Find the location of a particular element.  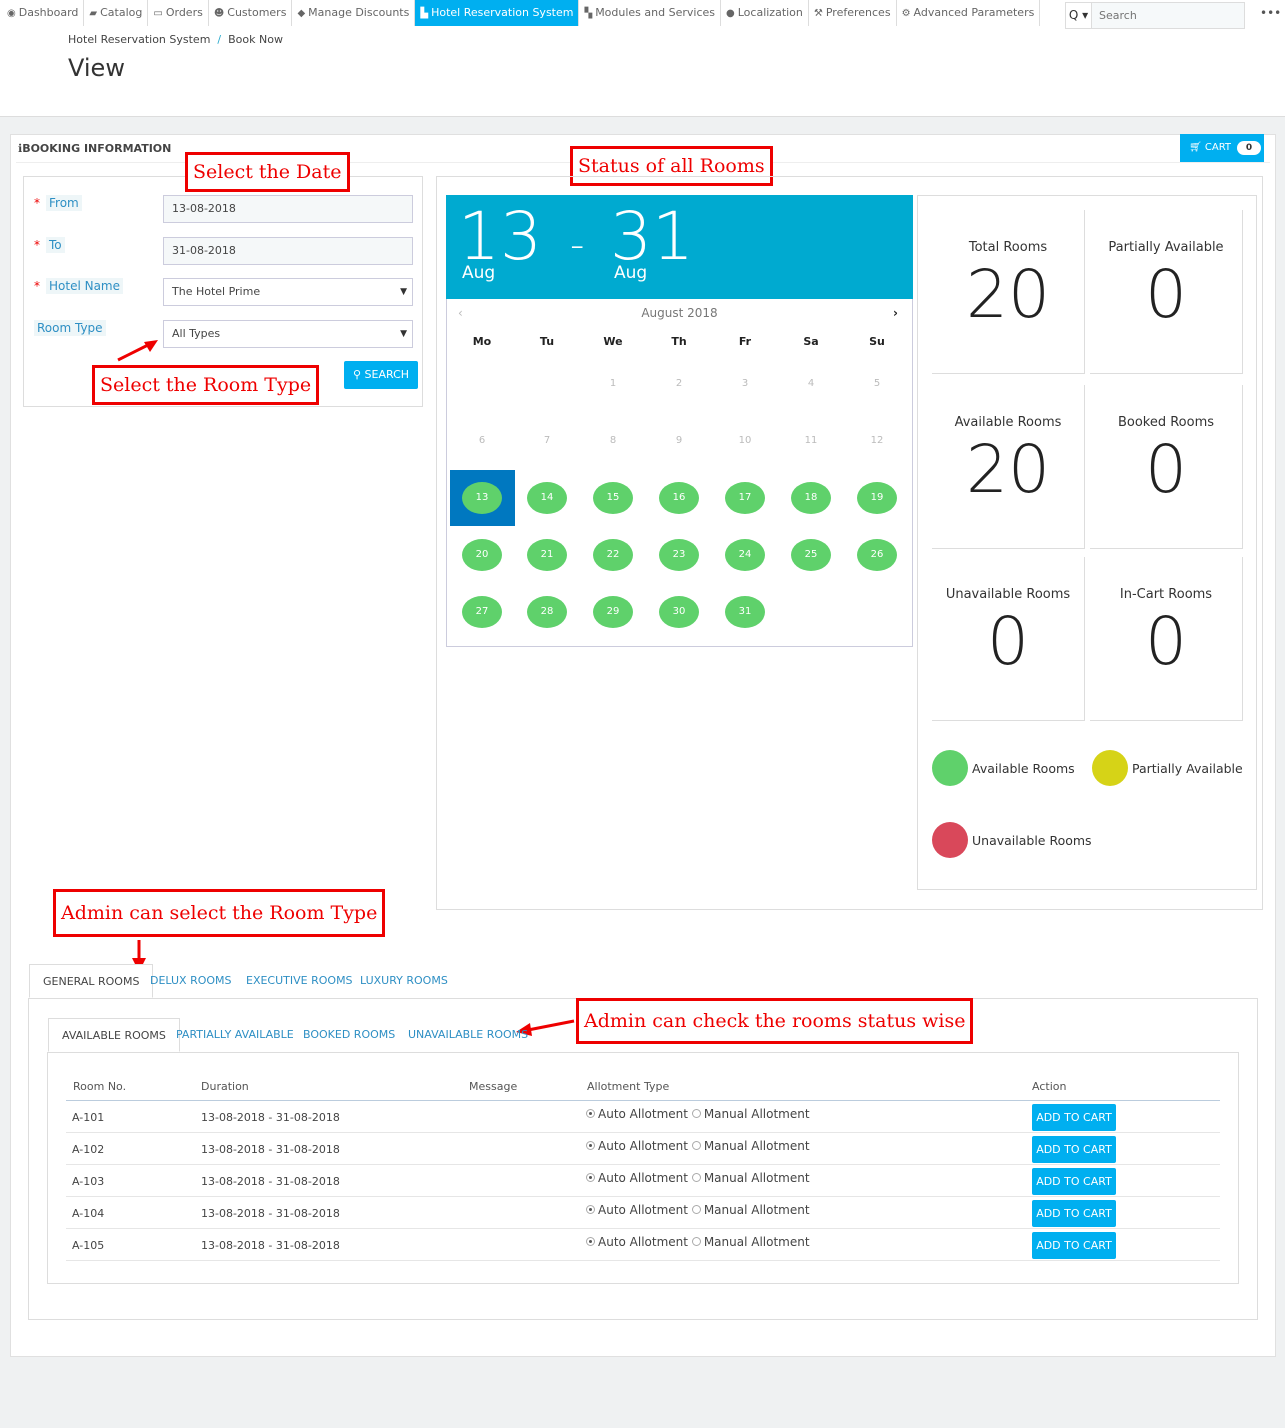

room-number: A-101 is located at coordinates (88, 1117).